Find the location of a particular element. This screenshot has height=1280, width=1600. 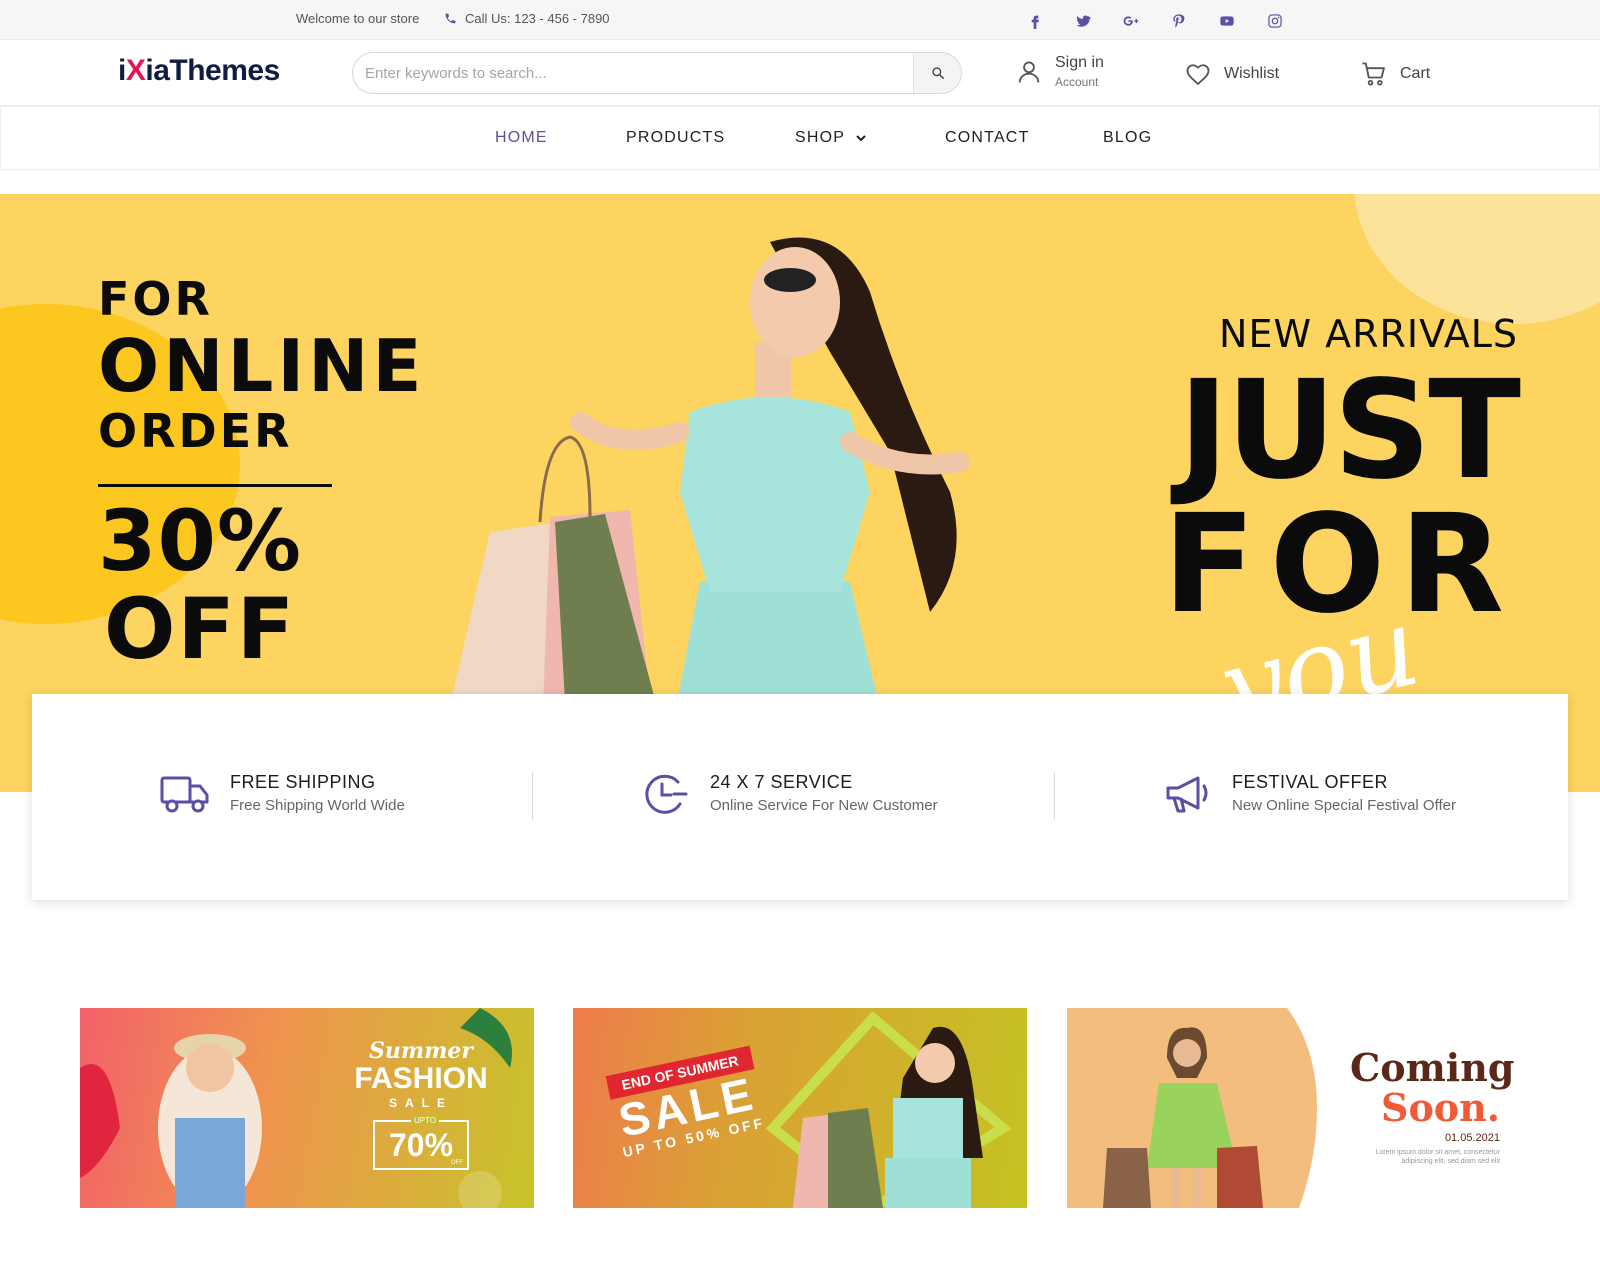

search-icon is located at coordinates (937, 73).